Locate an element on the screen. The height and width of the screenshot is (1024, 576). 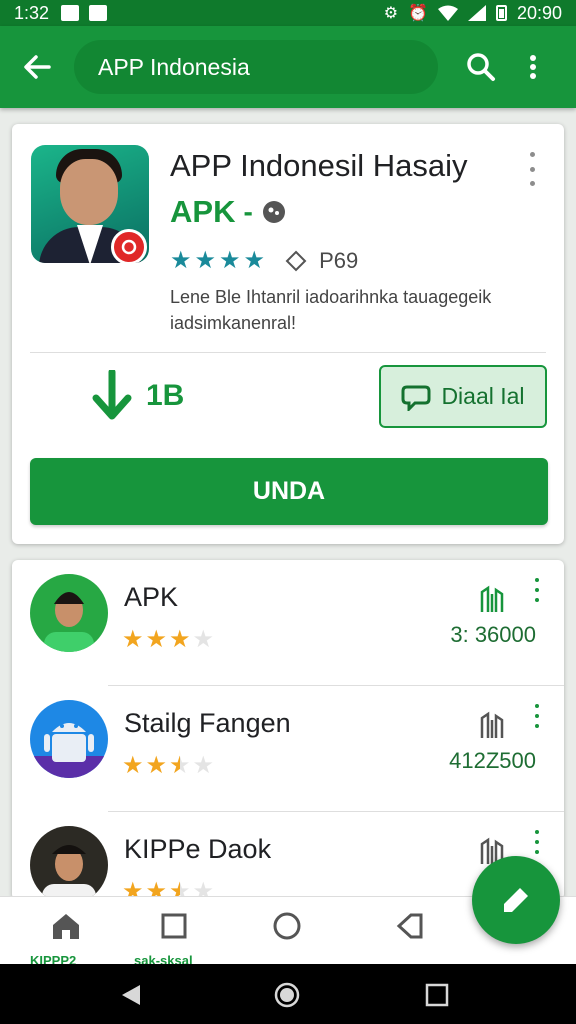
search-input: APP Indonesia is located at coordinates (256, 67).